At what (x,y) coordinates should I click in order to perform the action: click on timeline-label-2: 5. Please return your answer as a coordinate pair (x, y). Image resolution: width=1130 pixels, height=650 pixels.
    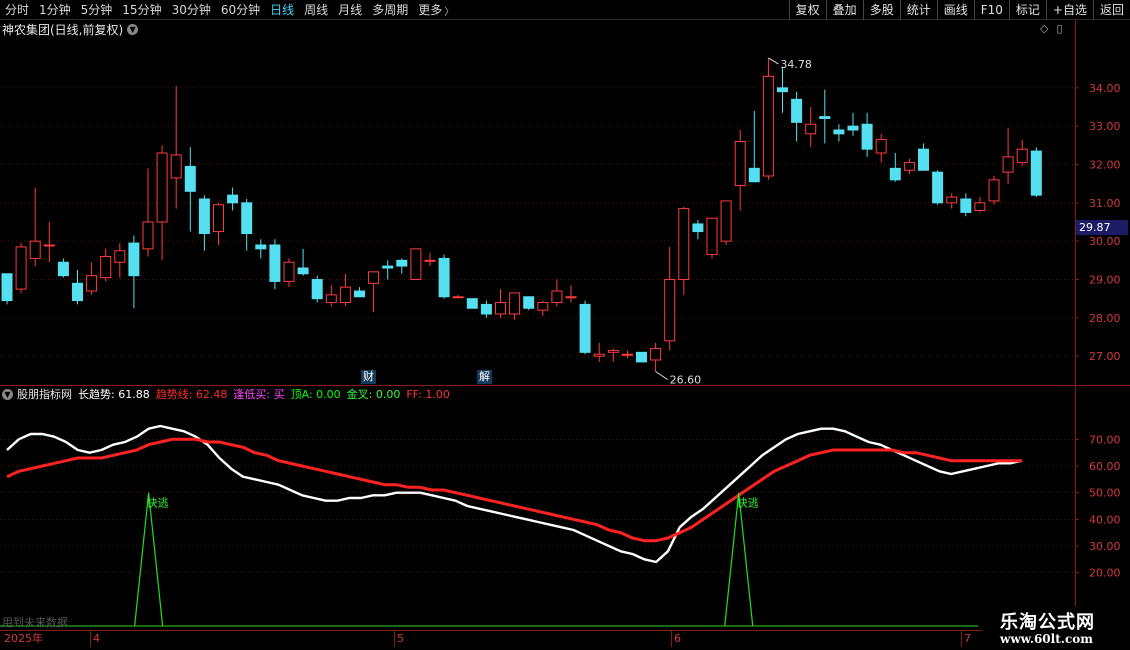
    Looking at the image, I should click on (400, 638).